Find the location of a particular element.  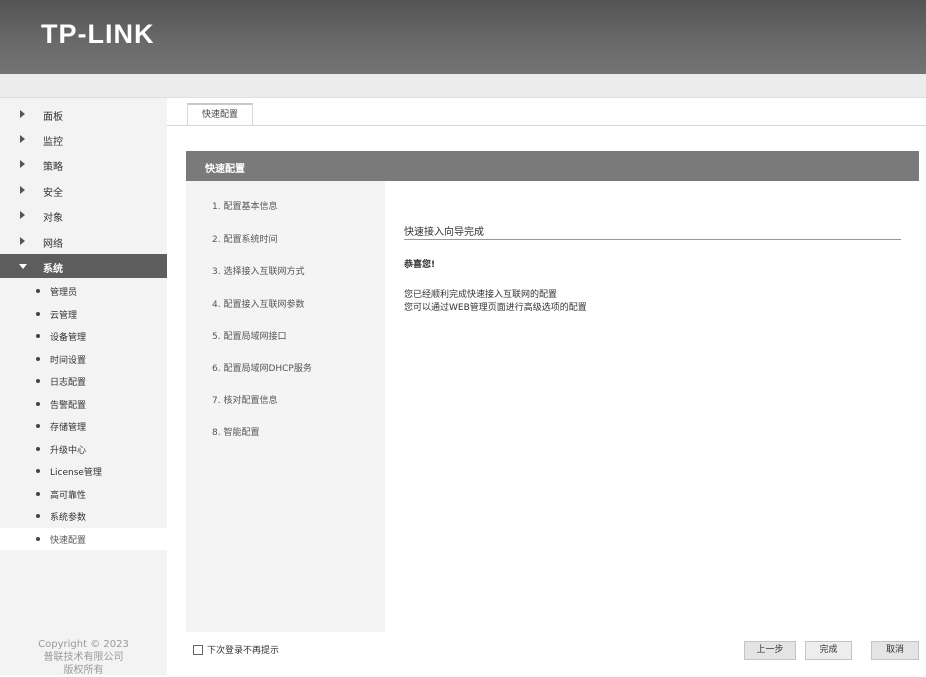

advanced-config-message: 您可以通过WEB管理页面进行高级选项的配置 is located at coordinates (495, 308).